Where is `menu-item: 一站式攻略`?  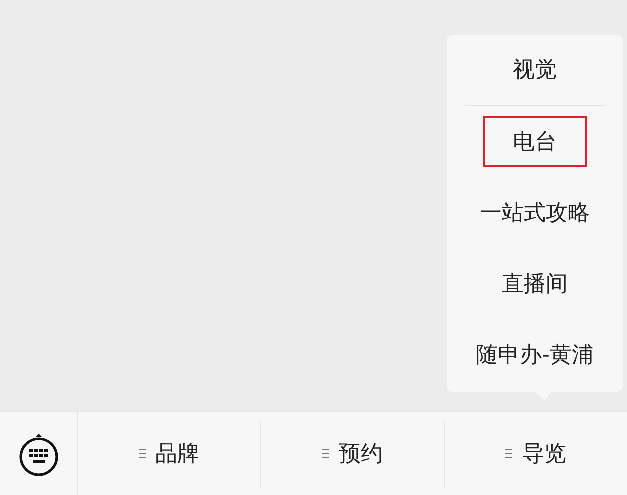 menu-item: 一站式攻略 is located at coordinates (535, 212).